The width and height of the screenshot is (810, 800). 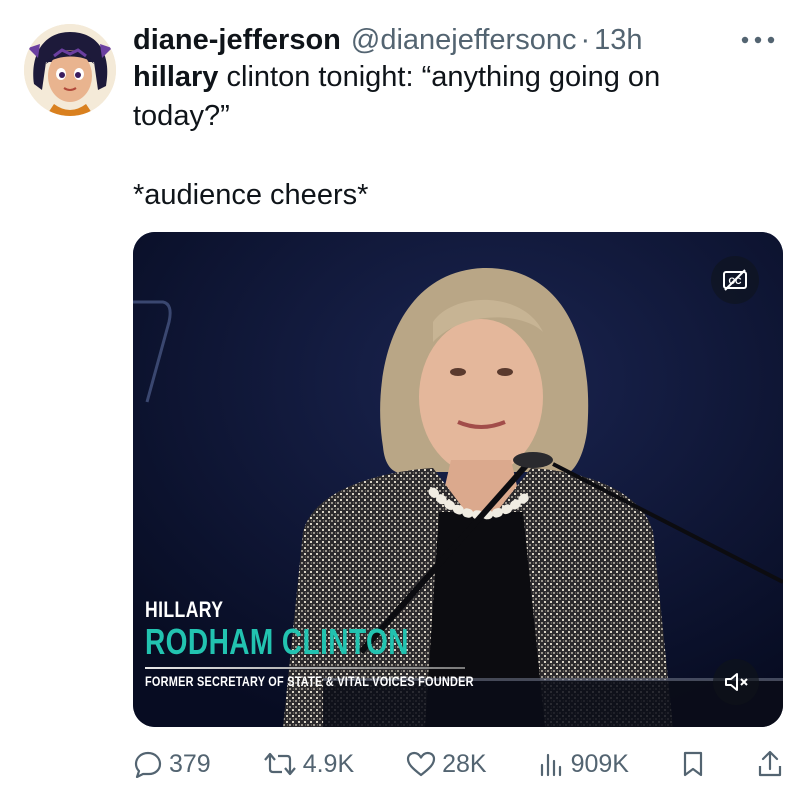 I want to click on repost-icon, so click(x=279, y=764).